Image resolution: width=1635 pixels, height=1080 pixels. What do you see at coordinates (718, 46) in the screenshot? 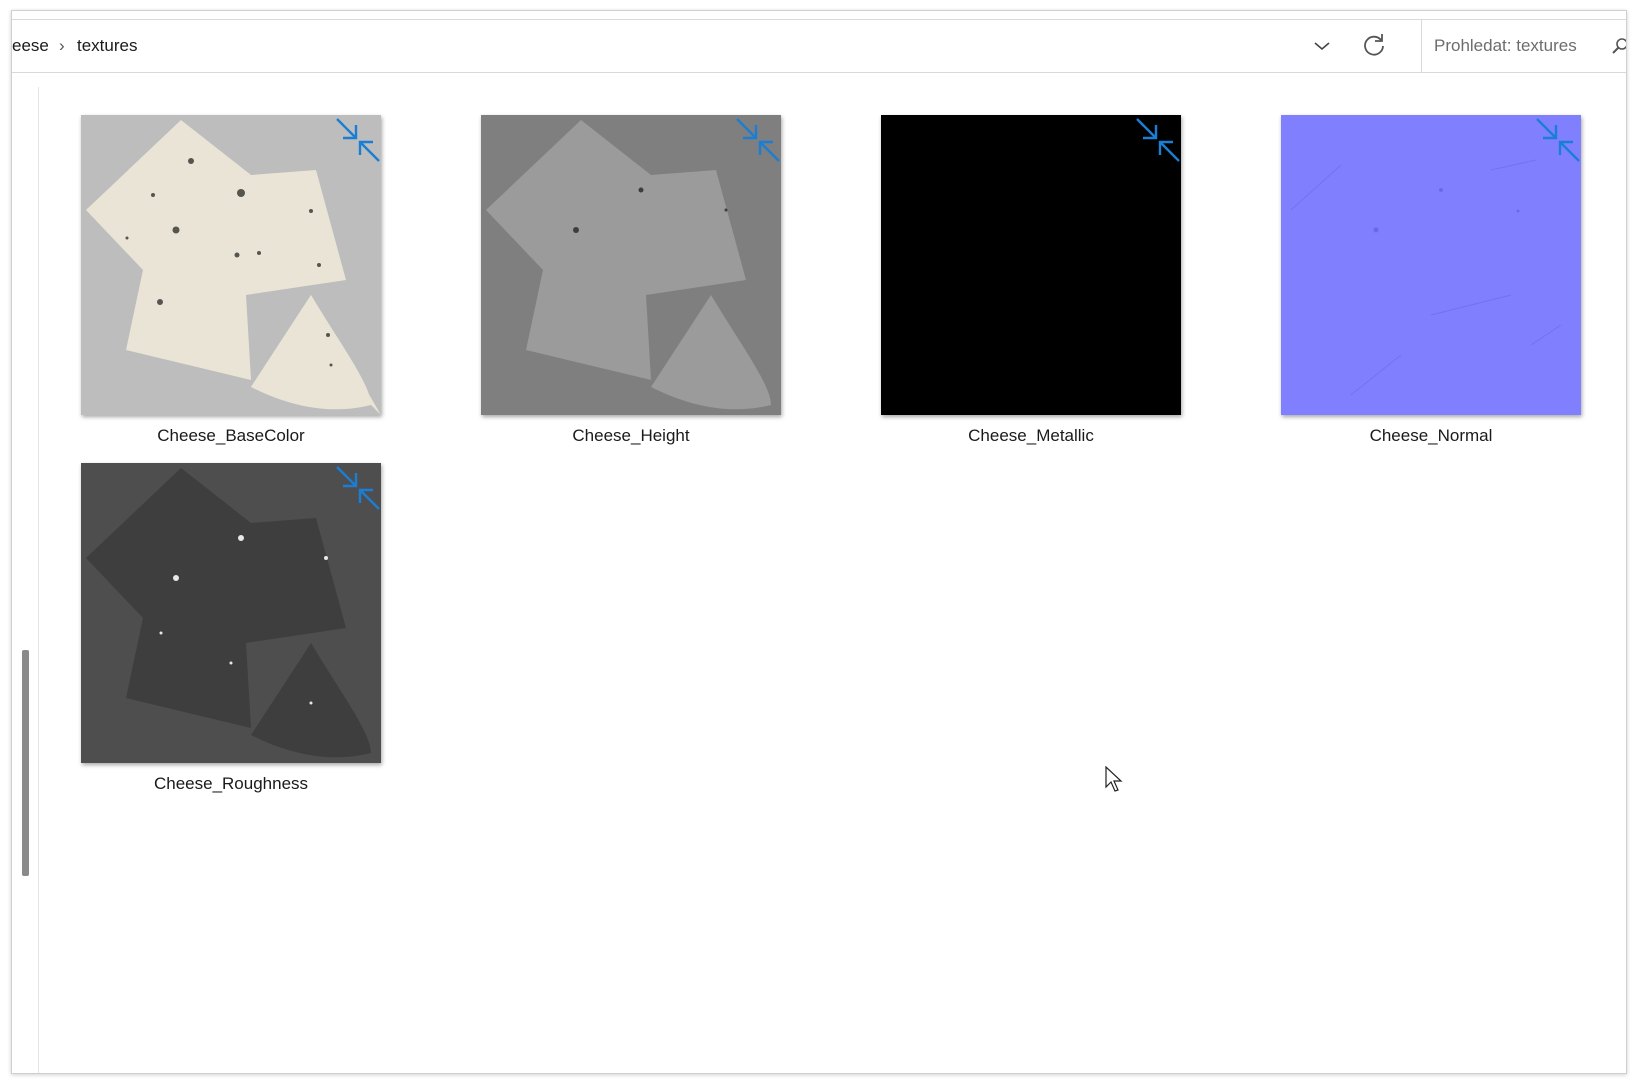
I see `address-bar: eese › textures` at bounding box center [718, 46].